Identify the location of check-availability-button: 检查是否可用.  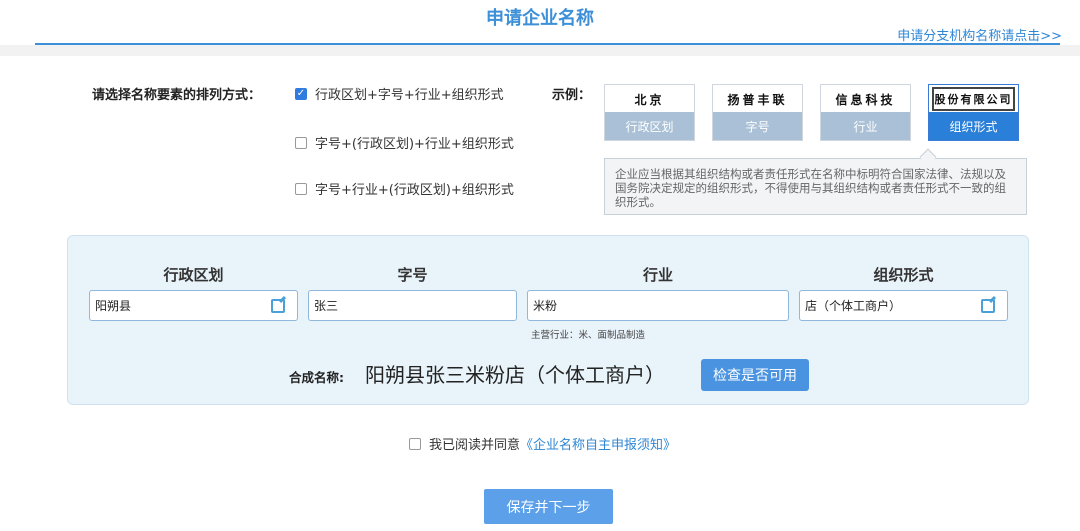
(755, 375).